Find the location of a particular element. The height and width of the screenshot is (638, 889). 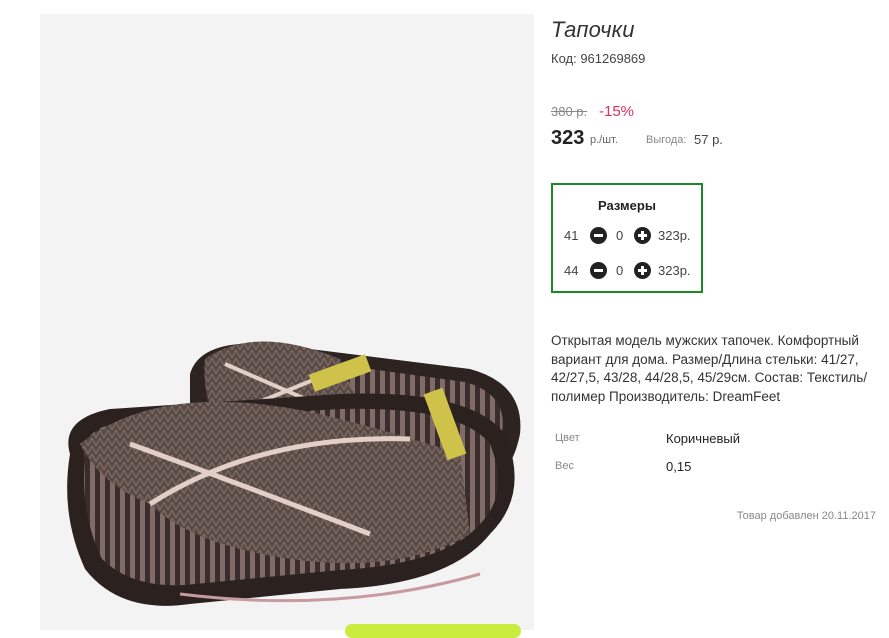

add-to-cart-button is located at coordinates (433, 631).